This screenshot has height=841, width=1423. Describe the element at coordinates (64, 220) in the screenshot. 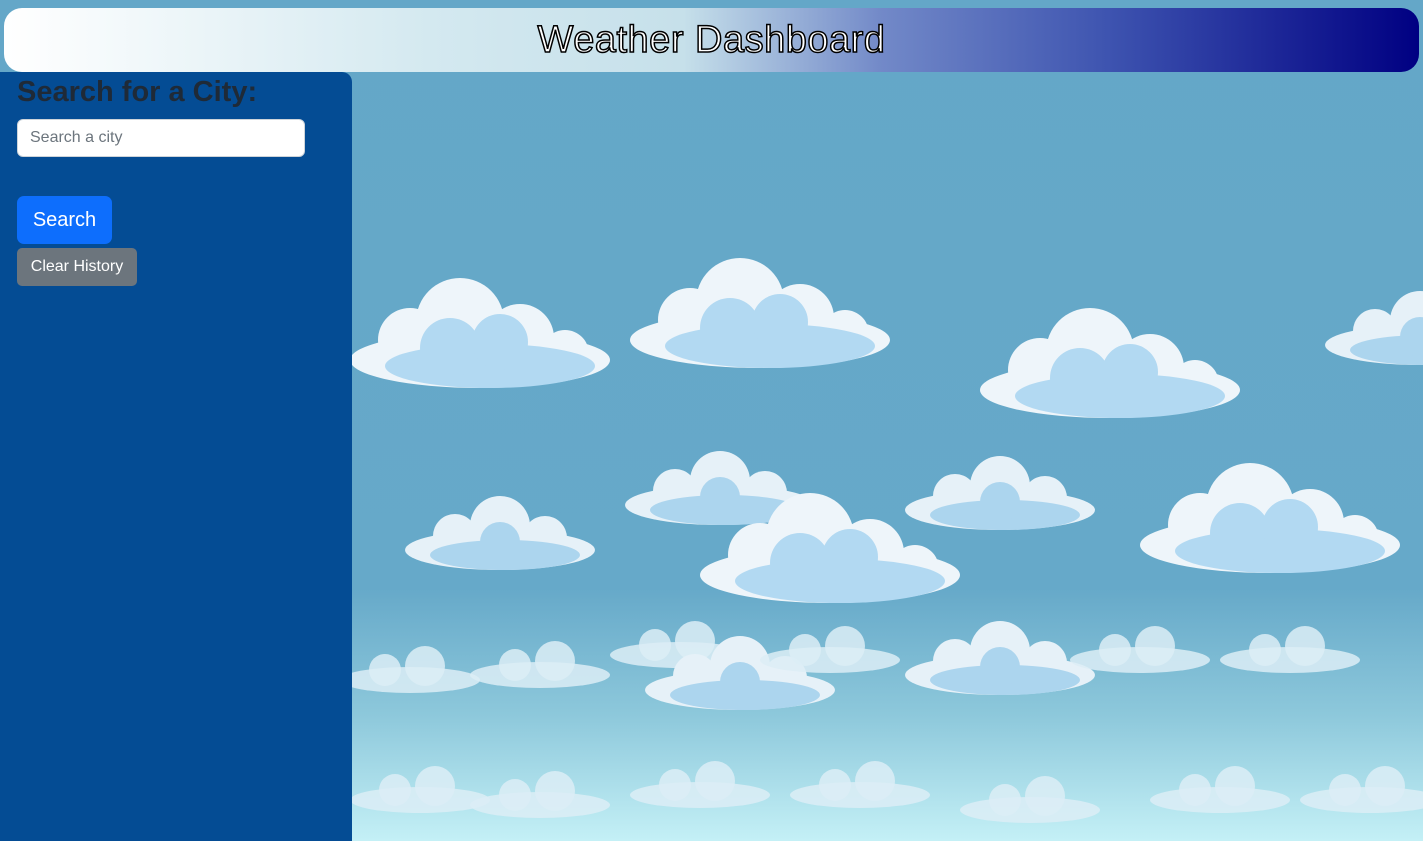

I see `search-button: Search` at that location.